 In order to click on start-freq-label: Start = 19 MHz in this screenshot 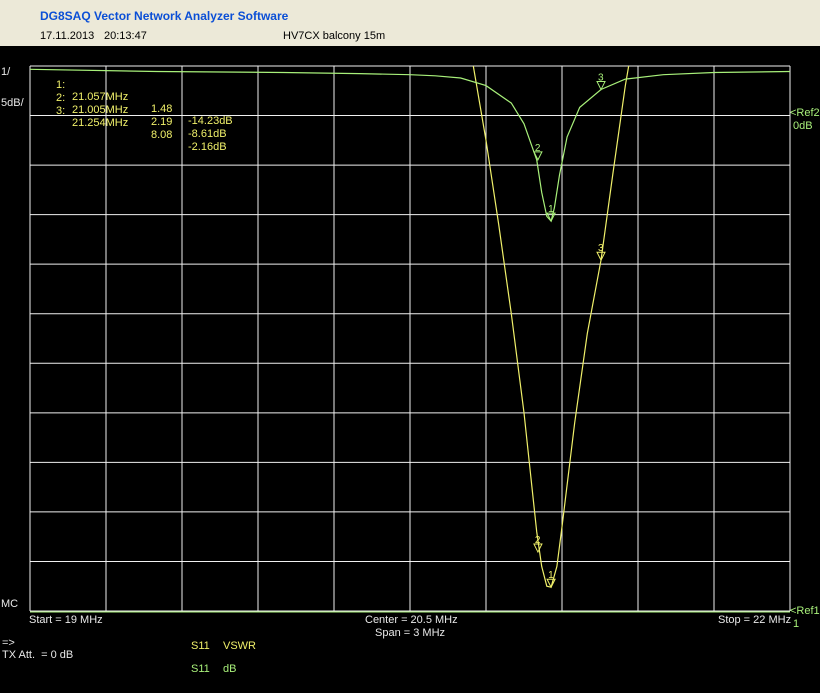, I will do `click(66, 620)`.